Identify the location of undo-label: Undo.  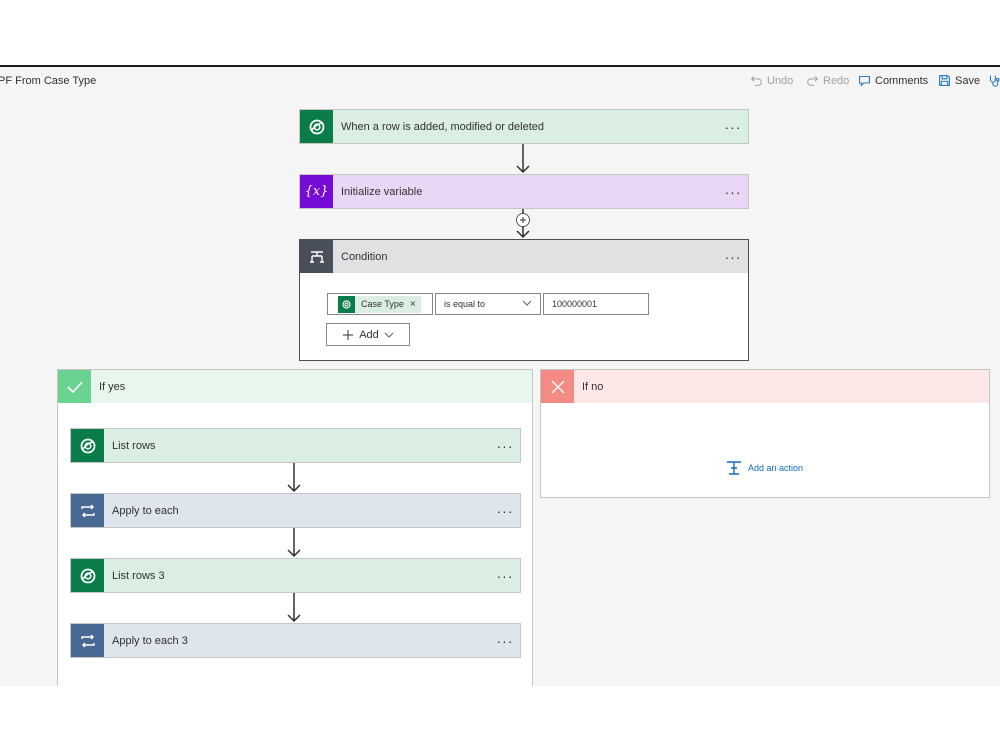
(780, 80).